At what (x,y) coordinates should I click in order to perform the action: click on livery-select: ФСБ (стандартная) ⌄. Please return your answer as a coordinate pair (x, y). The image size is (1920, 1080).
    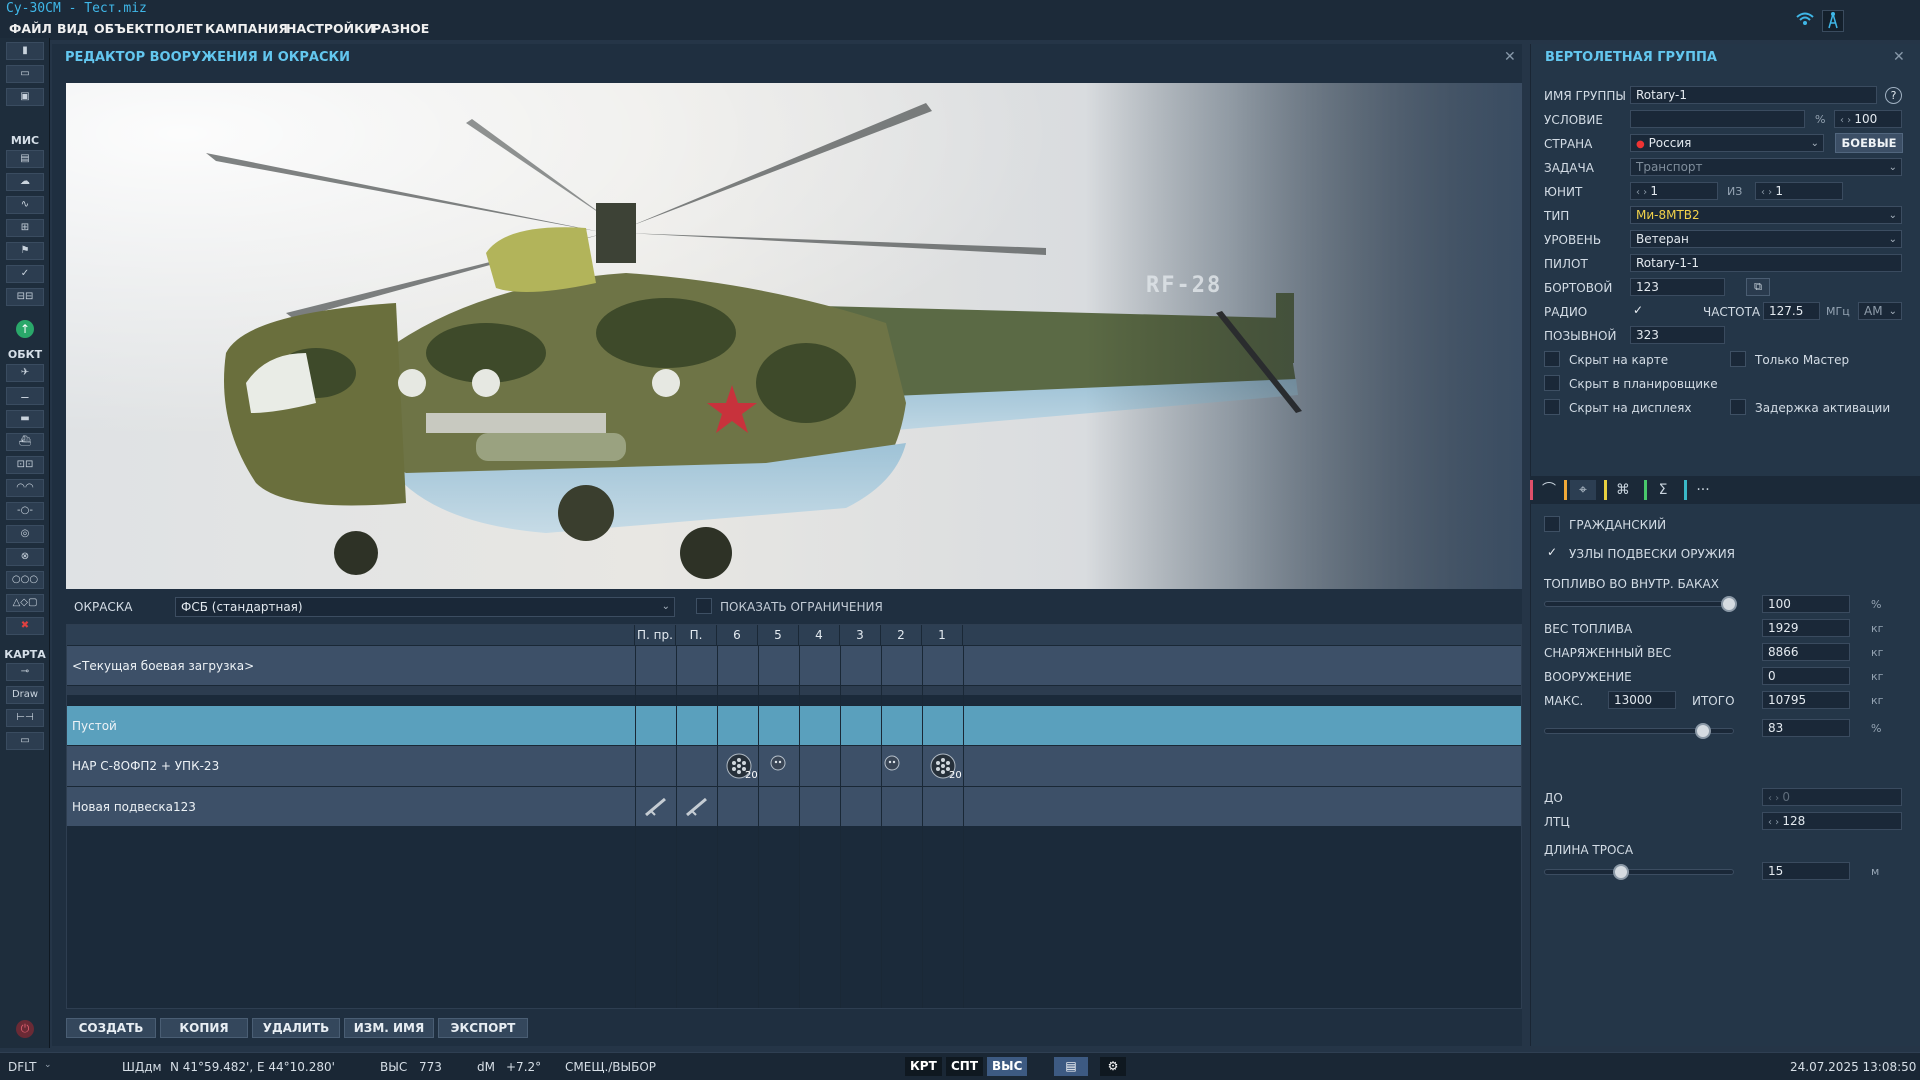
    Looking at the image, I should click on (425, 607).